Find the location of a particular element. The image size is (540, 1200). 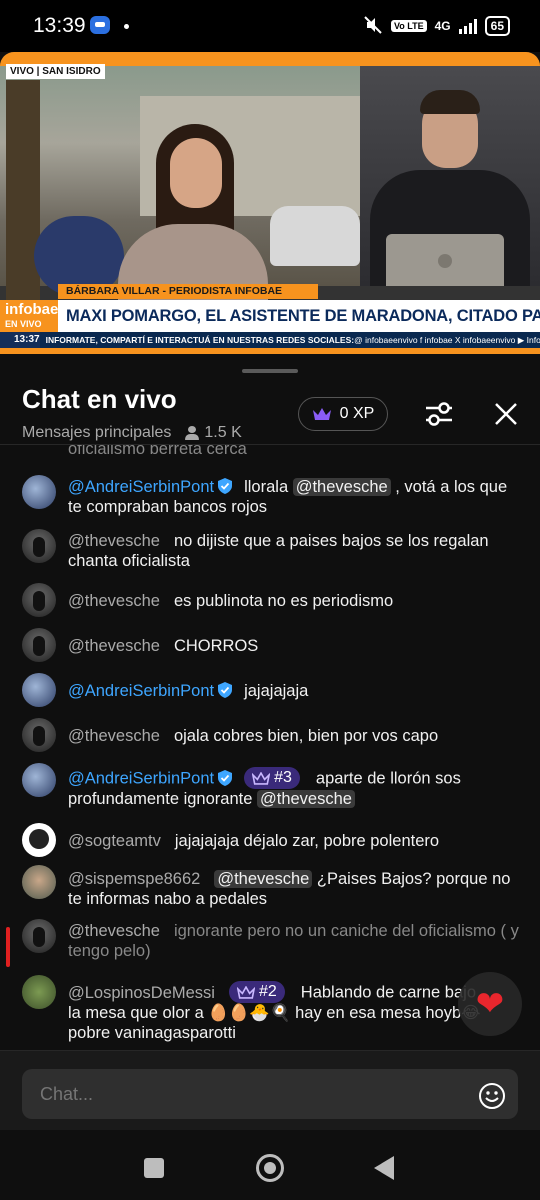

messages-app-icon is located at coordinates (100, 25).